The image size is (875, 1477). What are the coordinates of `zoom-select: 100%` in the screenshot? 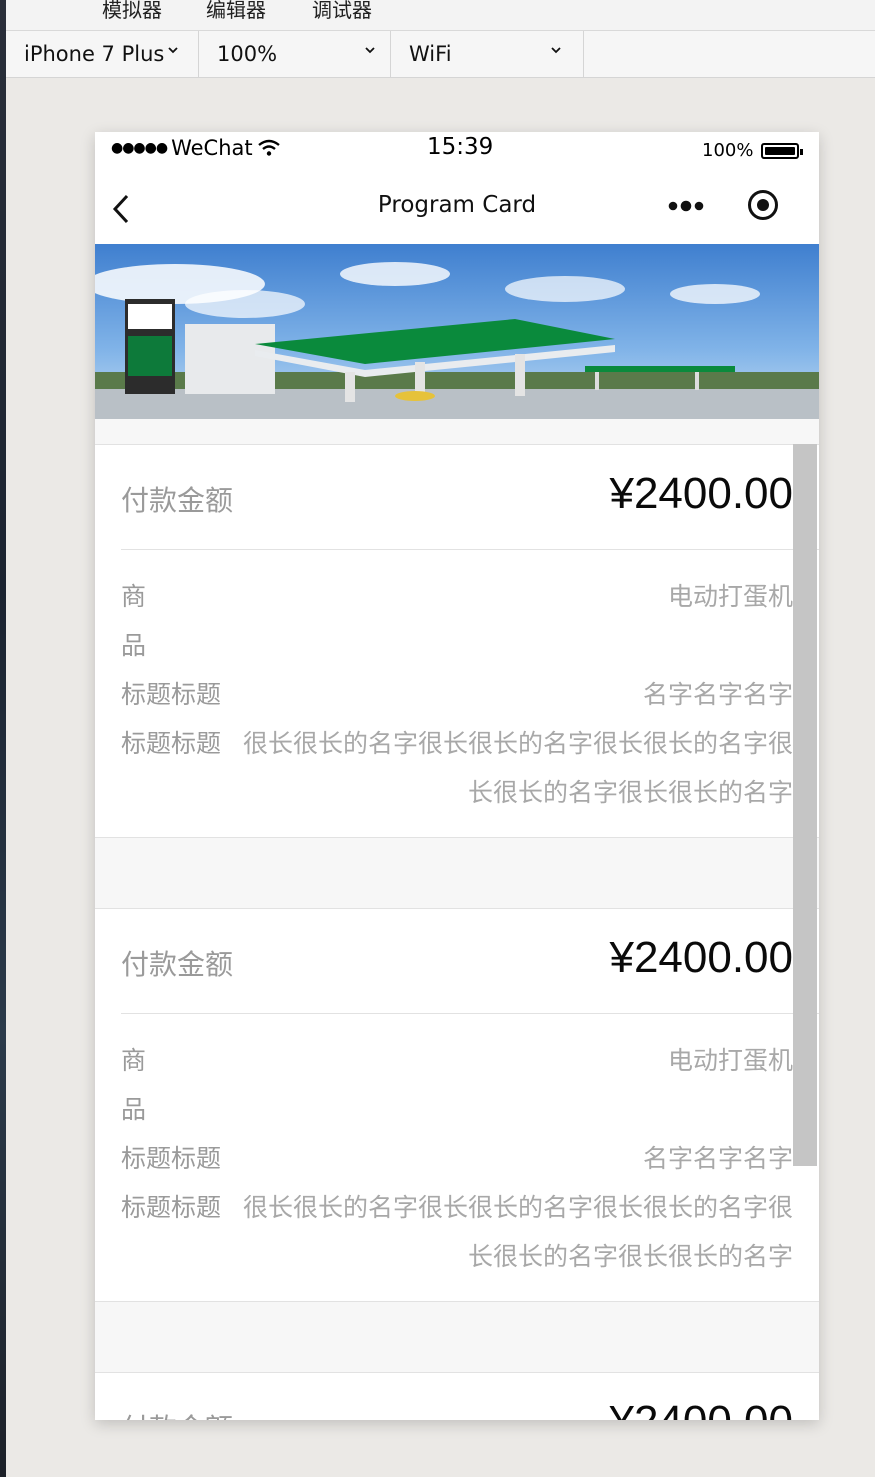 It's located at (295, 54).